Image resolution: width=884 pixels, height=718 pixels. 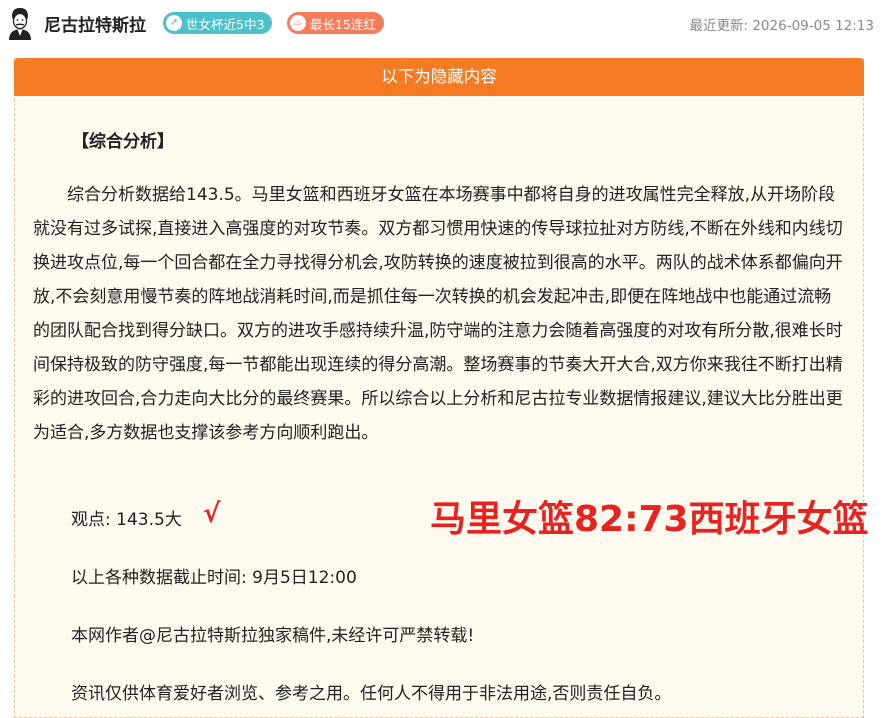 What do you see at coordinates (273, 636) in the screenshot?
I see `copyright-notice: 本网作者@尼古拉特斯拉独家稿件,未经许可严禁转载!` at bounding box center [273, 636].